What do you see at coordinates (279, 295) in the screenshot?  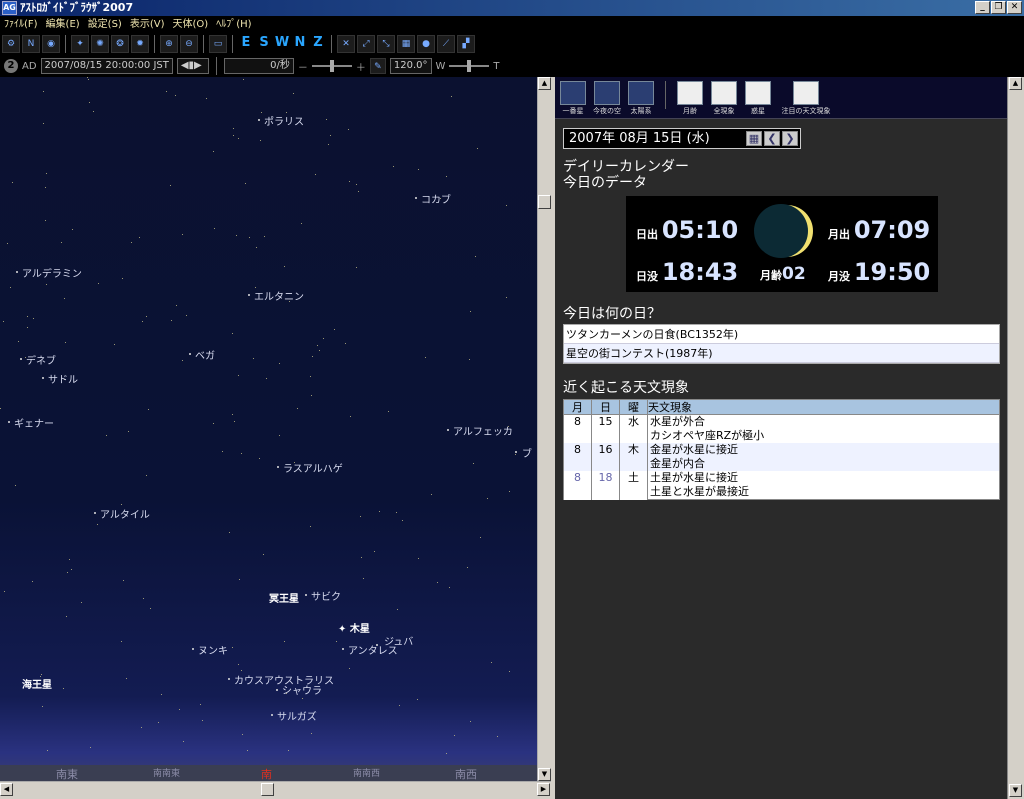 I see `star-label: エルタニン` at bounding box center [279, 295].